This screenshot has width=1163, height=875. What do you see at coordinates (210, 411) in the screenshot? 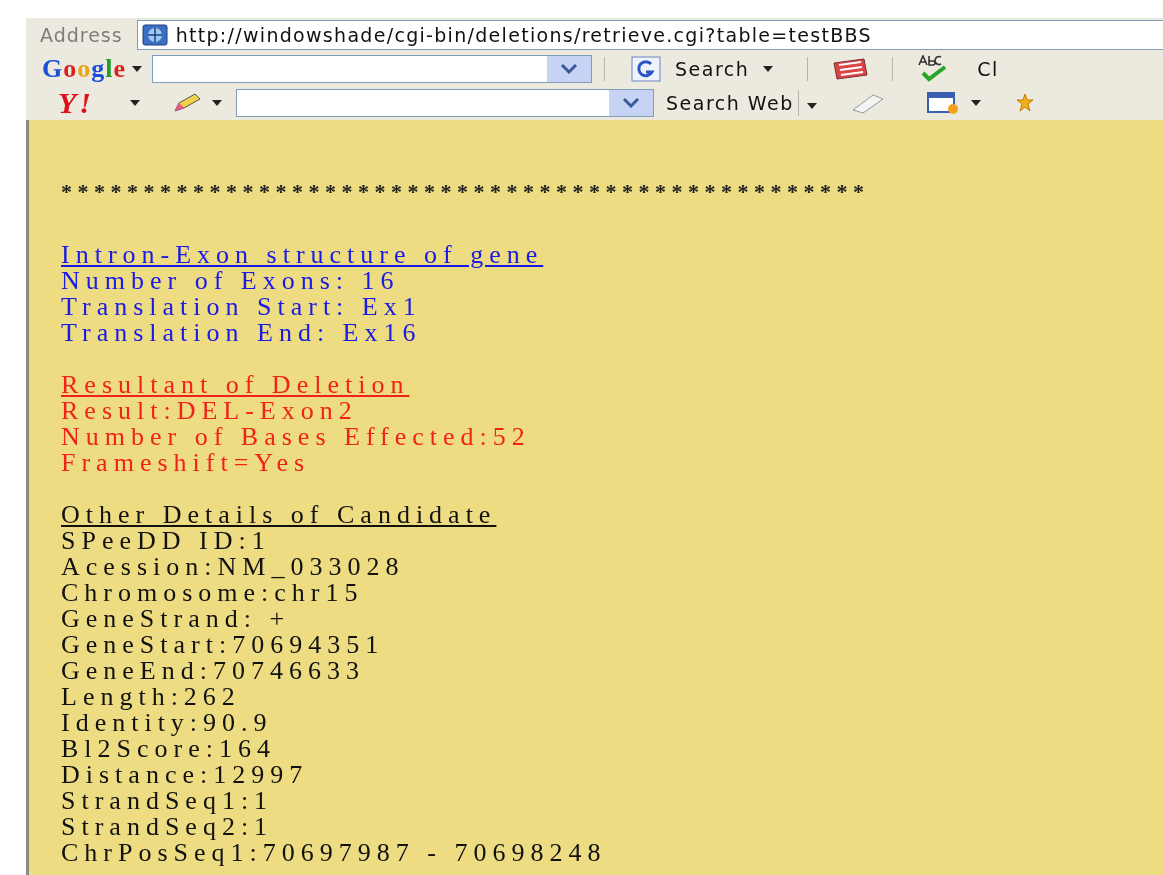
I see `detail-text: Result:DEL-Exon2` at bounding box center [210, 411].